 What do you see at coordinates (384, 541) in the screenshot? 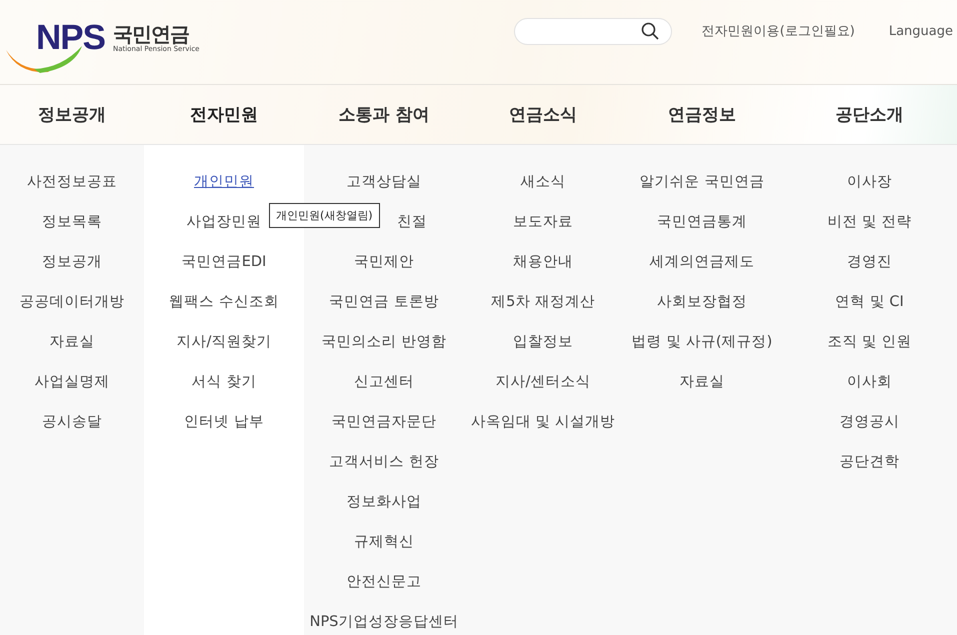
I see `submenu-link: 규제혁신` at bounding box center [384, 541].